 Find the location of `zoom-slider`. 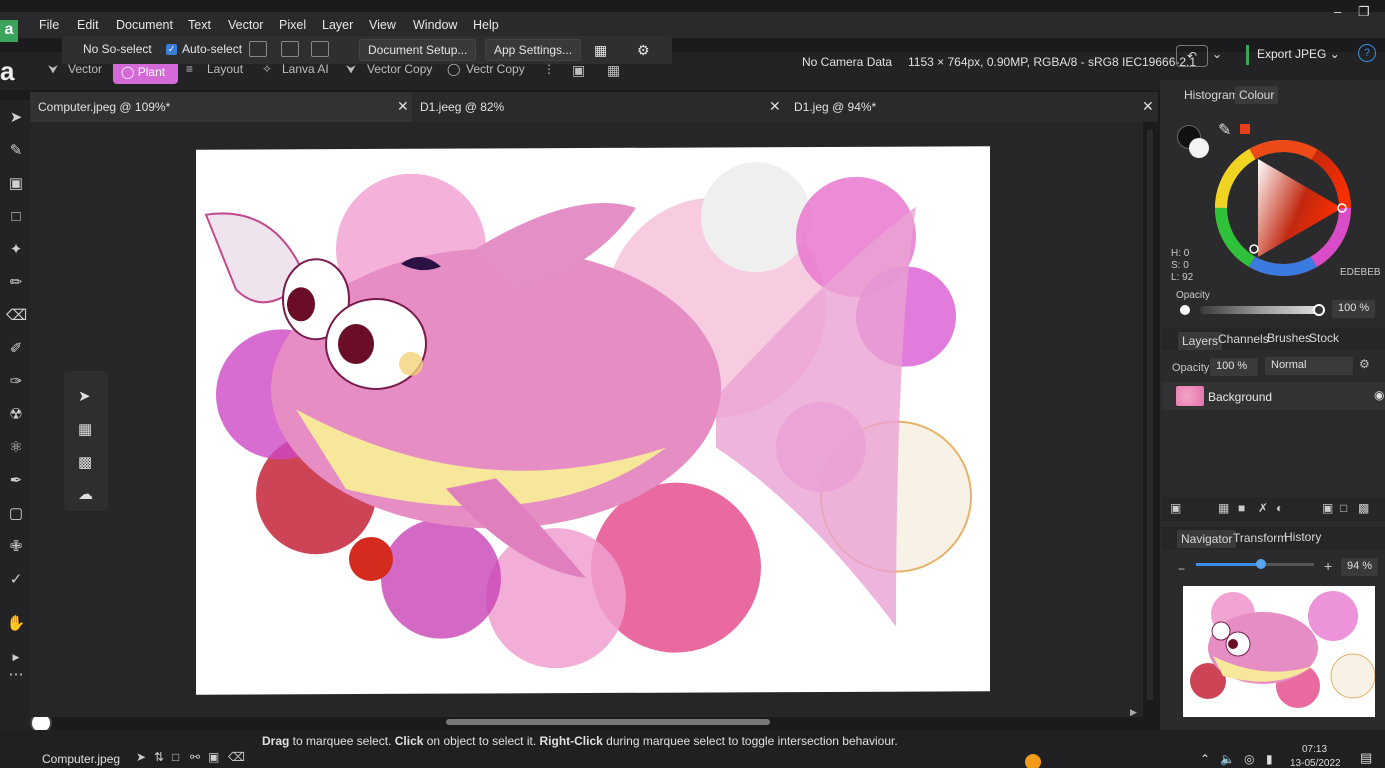

zoom-slider is located at coordinates (1255, 564).